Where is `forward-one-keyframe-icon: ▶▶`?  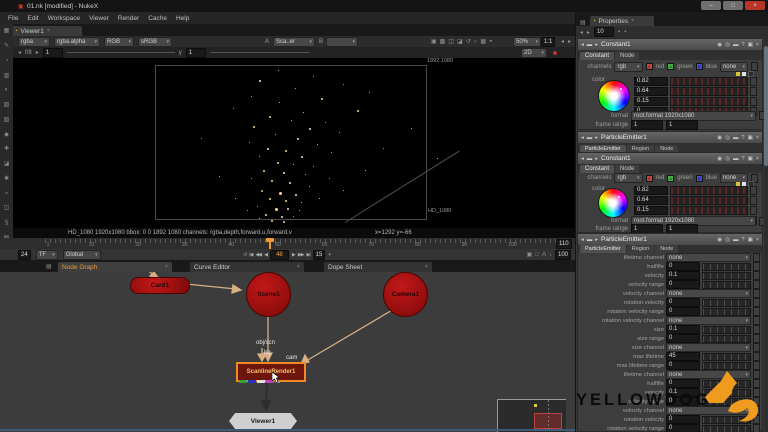
forward-one-keyframe-icon: ▶▶ is located at coordinates (301, 255).